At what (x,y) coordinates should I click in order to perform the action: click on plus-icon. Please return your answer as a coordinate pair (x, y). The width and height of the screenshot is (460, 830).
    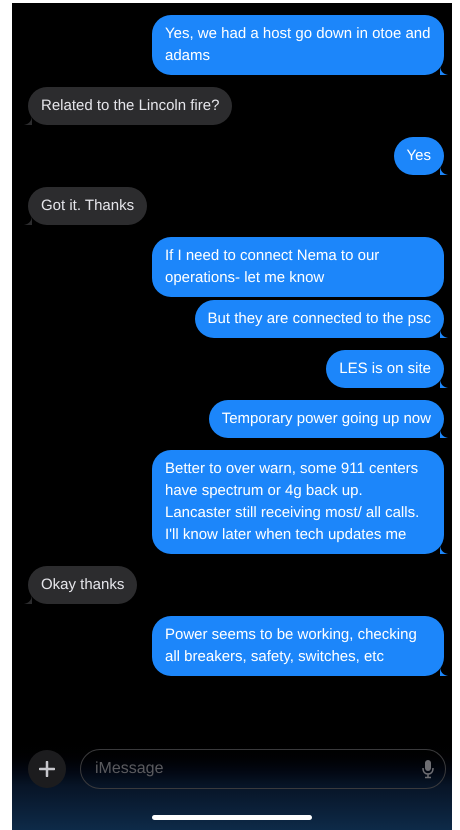
    Looking at the image, I should click on (47, 769).